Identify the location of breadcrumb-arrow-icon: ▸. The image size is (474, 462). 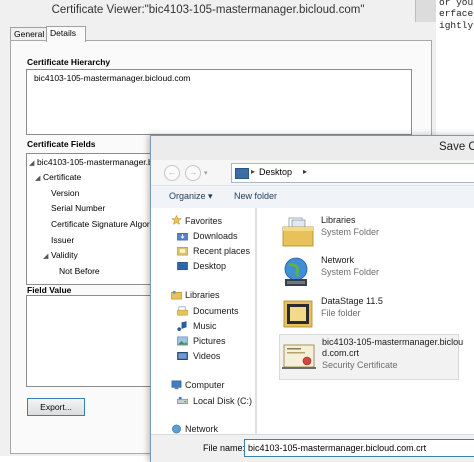
(305, 171).